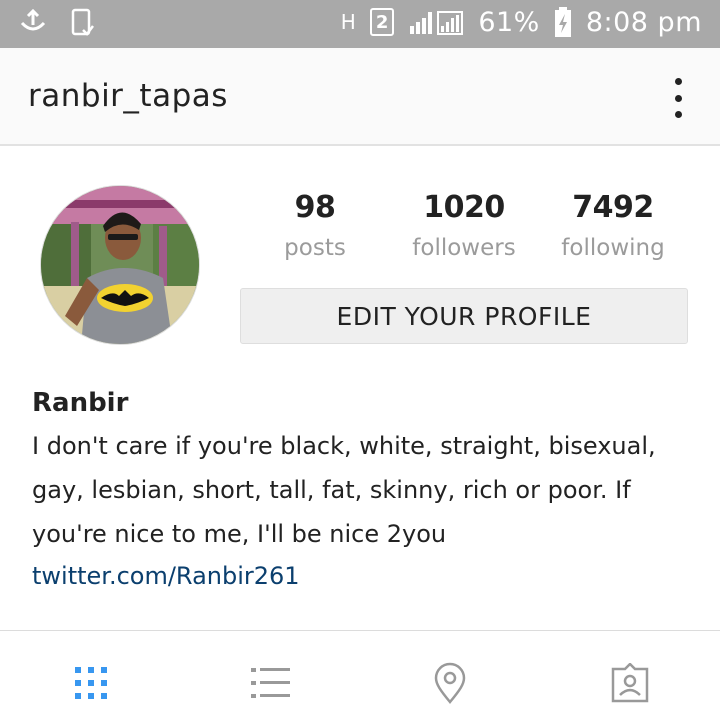 This screenshot has width=720, height=727. Describe the element at coordinates (509, 22) in the screenshot. I see `battery-percentage: 61%` at that location.